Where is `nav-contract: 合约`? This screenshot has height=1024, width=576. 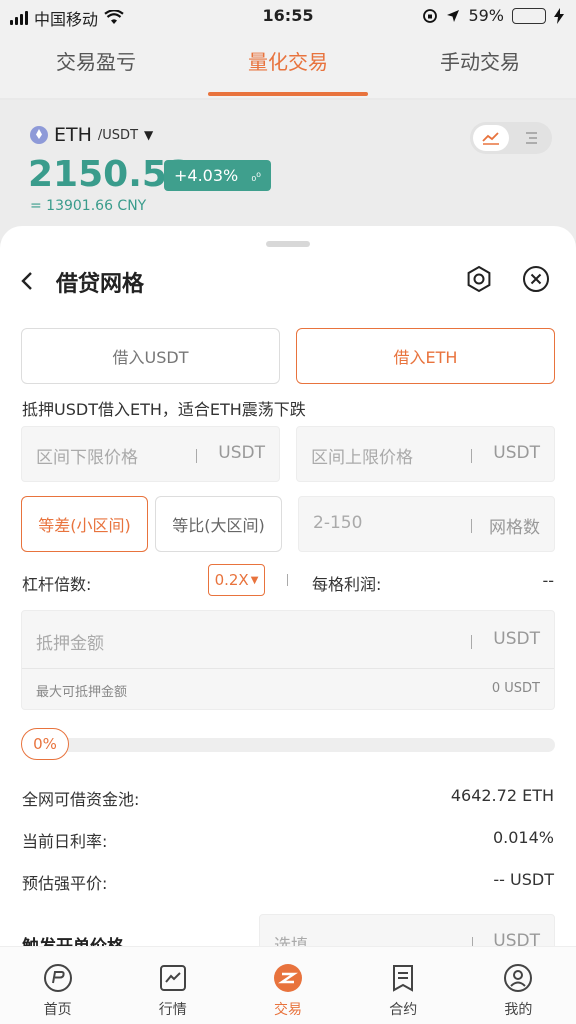 nav-contract: 合约 is located at coordinates (403, 985).